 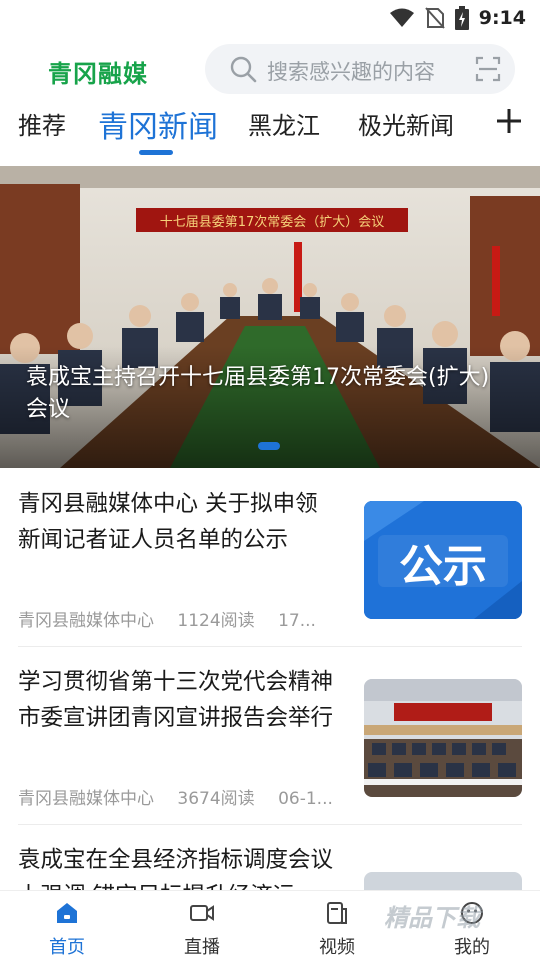 What do you see at coordinates (216, 621) in the screenshot?
I see `news-reads: 1124阅读` at bounding box center [216, 621].